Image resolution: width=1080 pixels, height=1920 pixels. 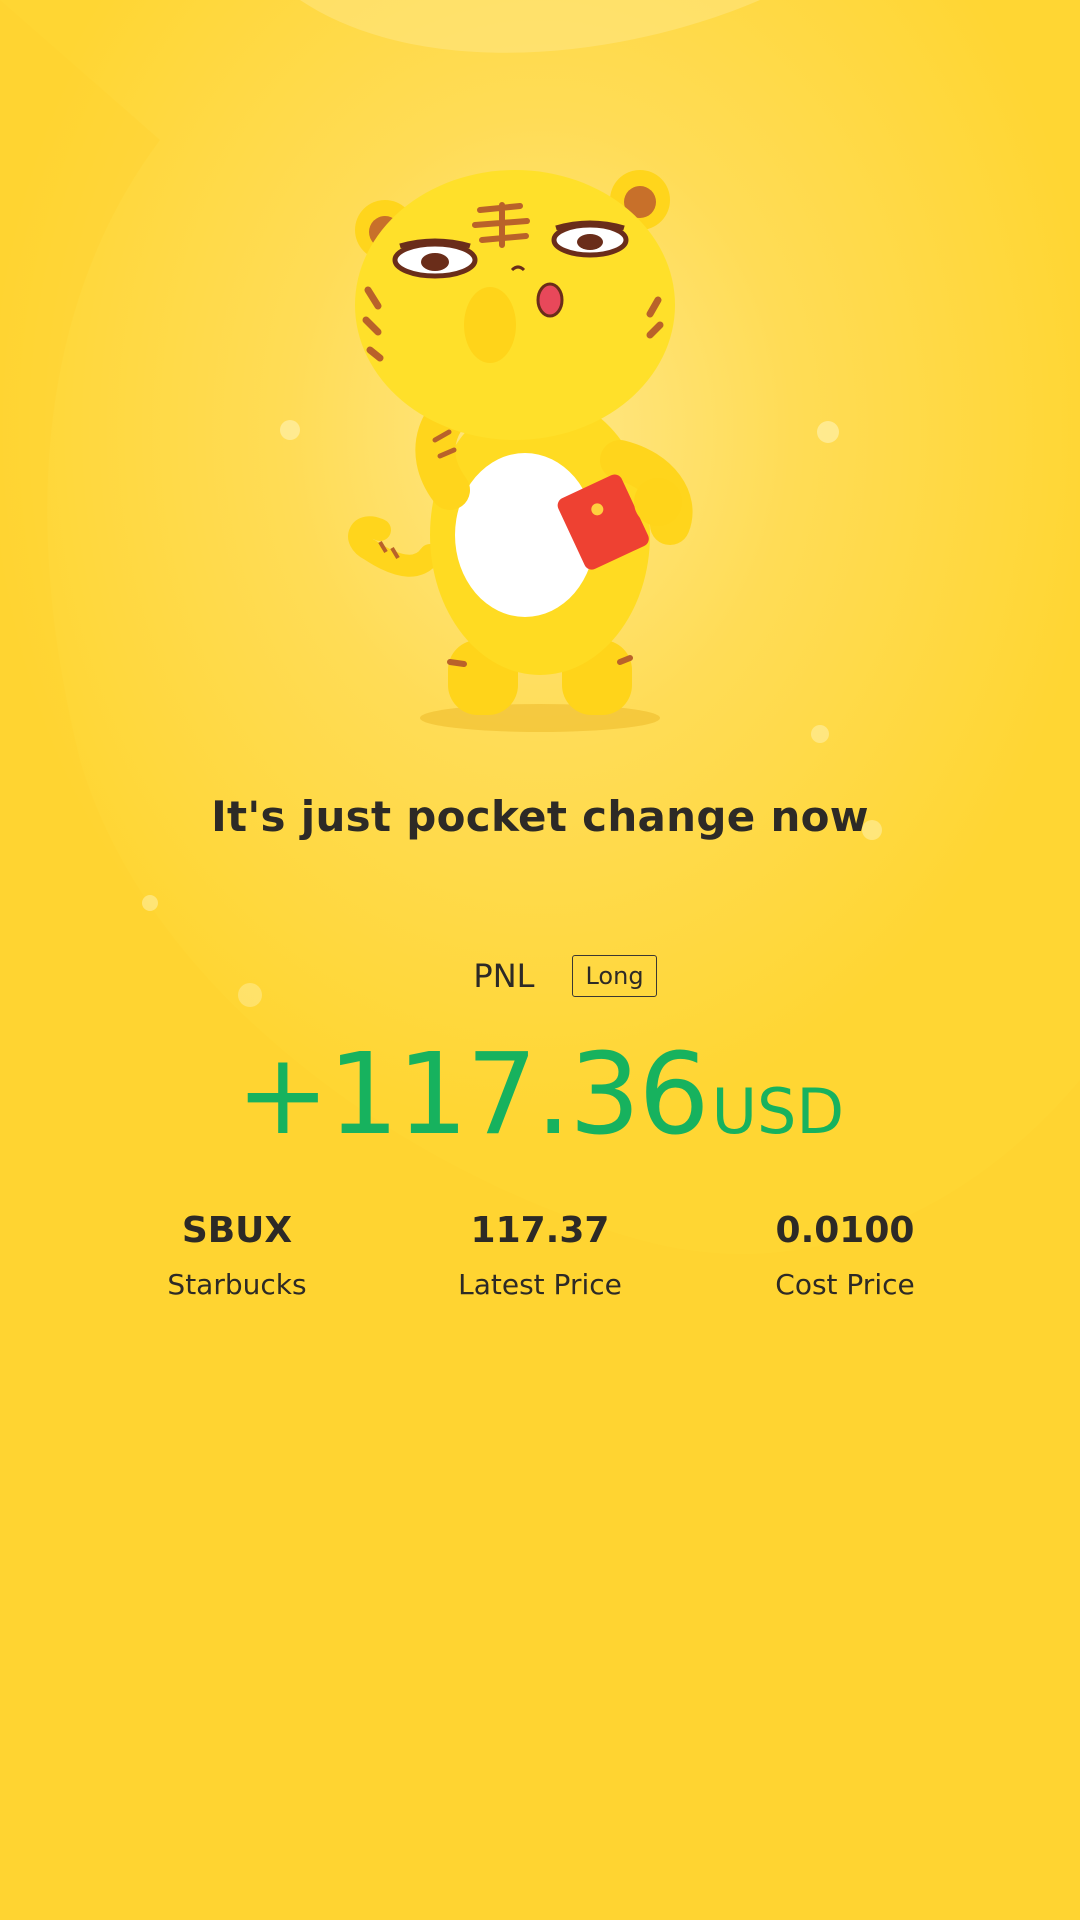 What do you see at coordinates (472, 1095) in the screenshot?
I see `pnl-amount: +117.36` at bounding box center [472, 1095].